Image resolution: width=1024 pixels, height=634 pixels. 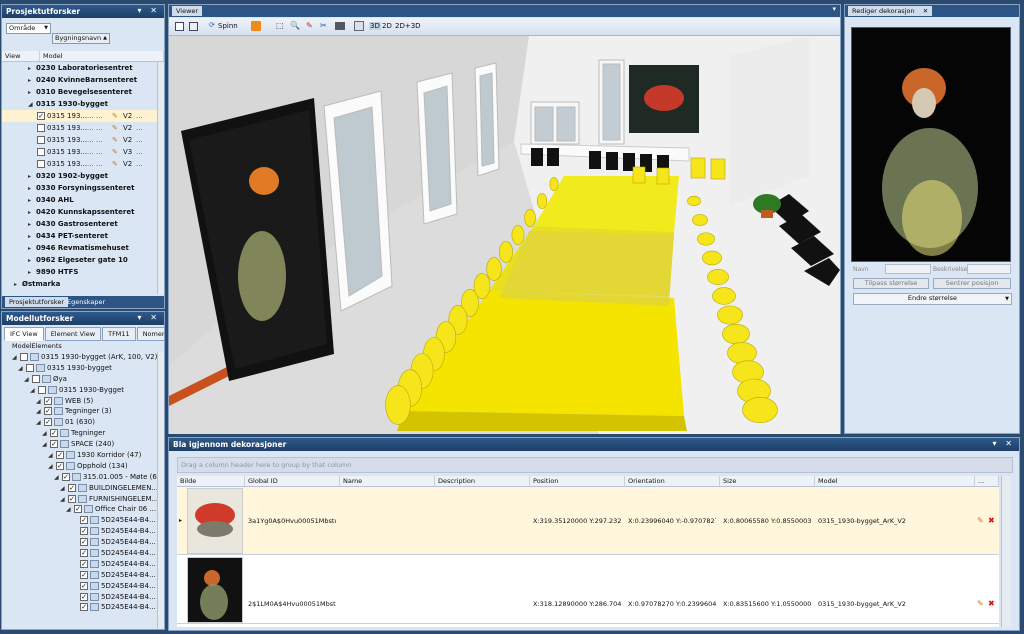 What do you see at coordinates (119, 334) in the screenshot?
I see `tab-tfm11: TFM11` at bounding box center [119, 334].